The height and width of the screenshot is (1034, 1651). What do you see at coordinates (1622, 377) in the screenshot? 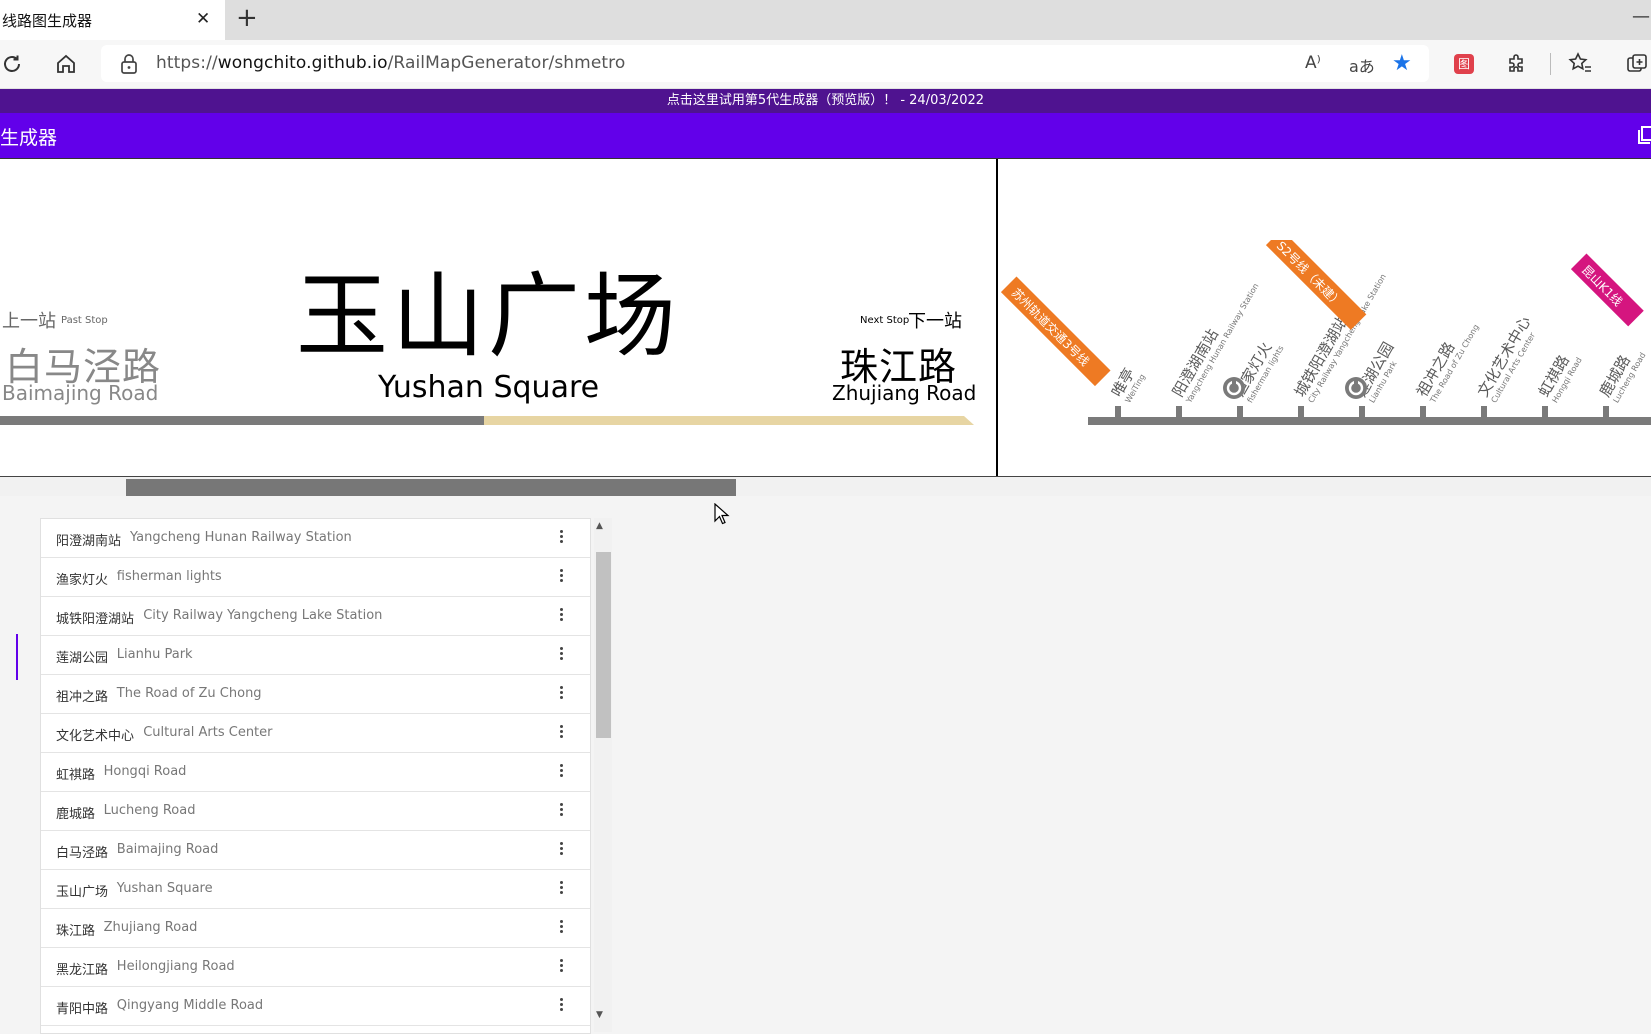
I see `strip-station-label: 鹿城路Lucheng Road` at bounding box center [1622, 377].